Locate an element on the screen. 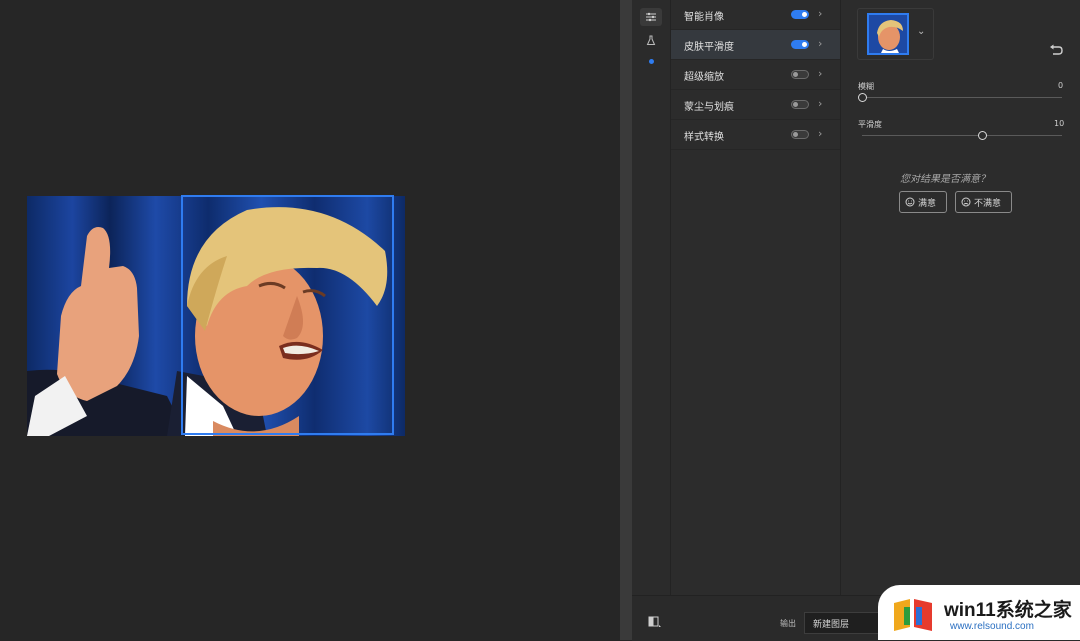 The width and height of the screenshot is (1080, 641). blur-slider-track is located at coordinates (962, 97).